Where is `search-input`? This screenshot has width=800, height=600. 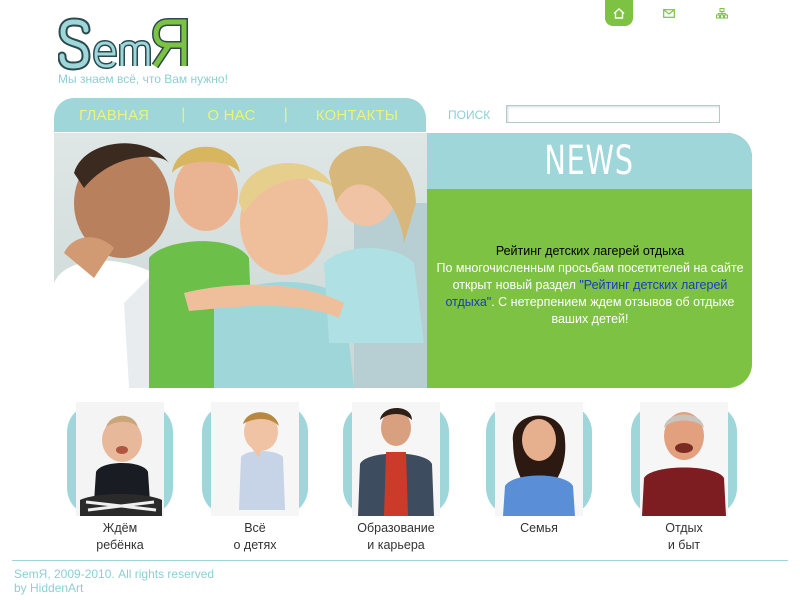
search-input is located at coordinates (613, 114).